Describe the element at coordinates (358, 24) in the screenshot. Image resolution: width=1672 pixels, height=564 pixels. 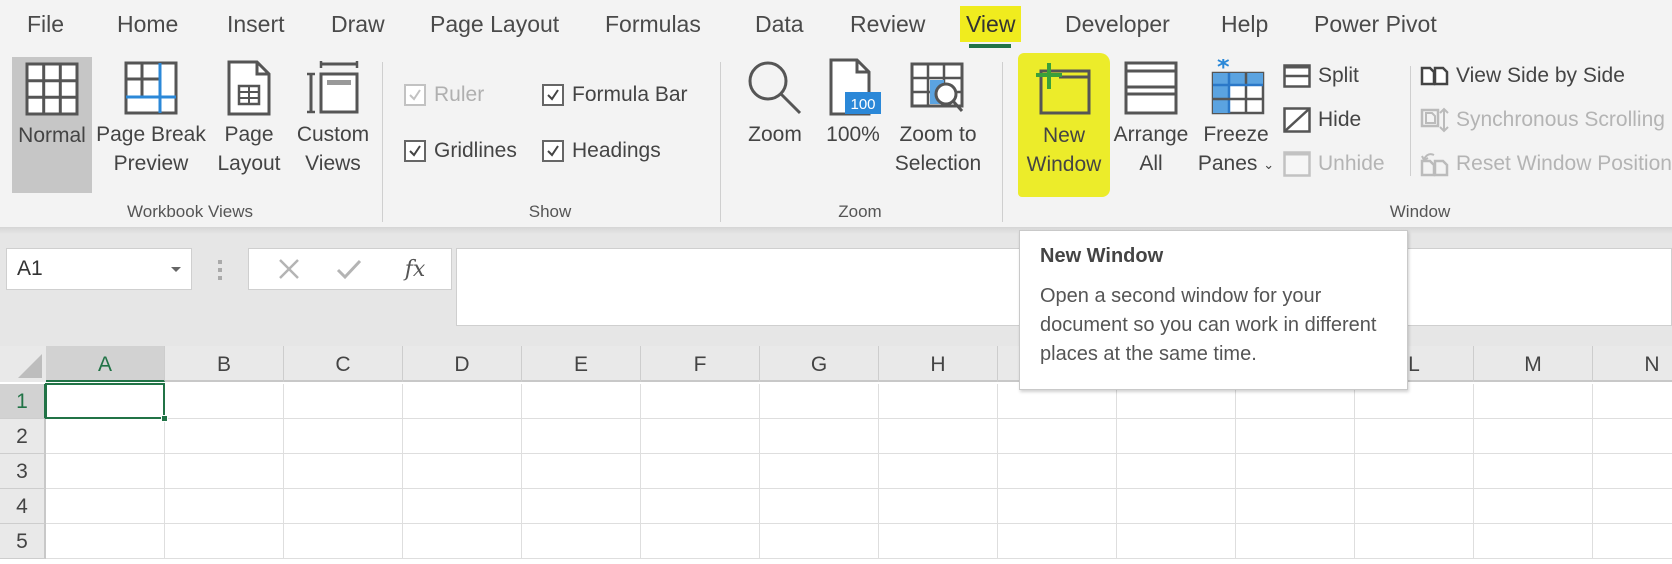
I see `tab-draw: Draw` at that location.